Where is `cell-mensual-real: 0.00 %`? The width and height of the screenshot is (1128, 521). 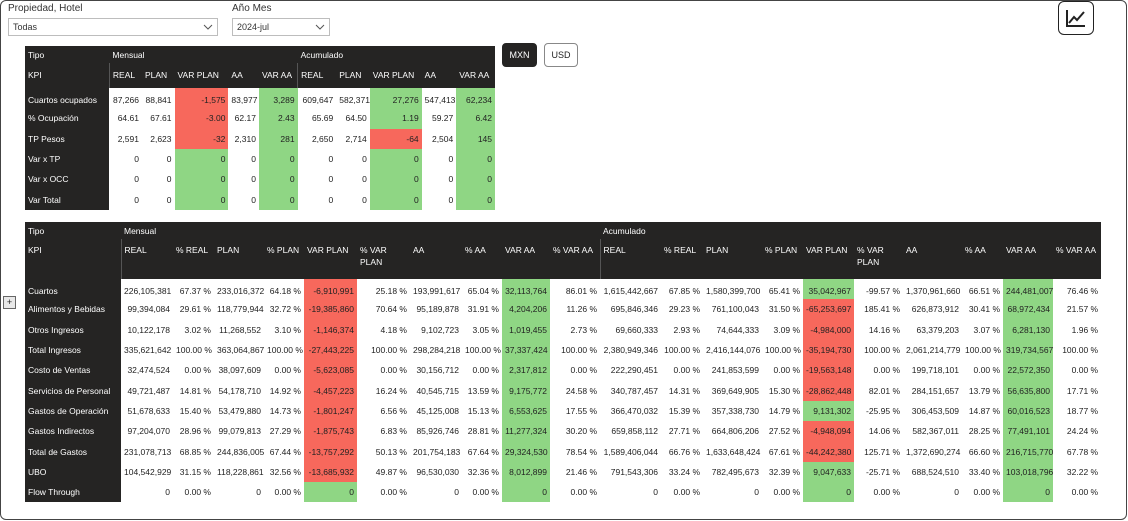 cell-mensual-real: 0.00 % is located at coordinates (197, 370).